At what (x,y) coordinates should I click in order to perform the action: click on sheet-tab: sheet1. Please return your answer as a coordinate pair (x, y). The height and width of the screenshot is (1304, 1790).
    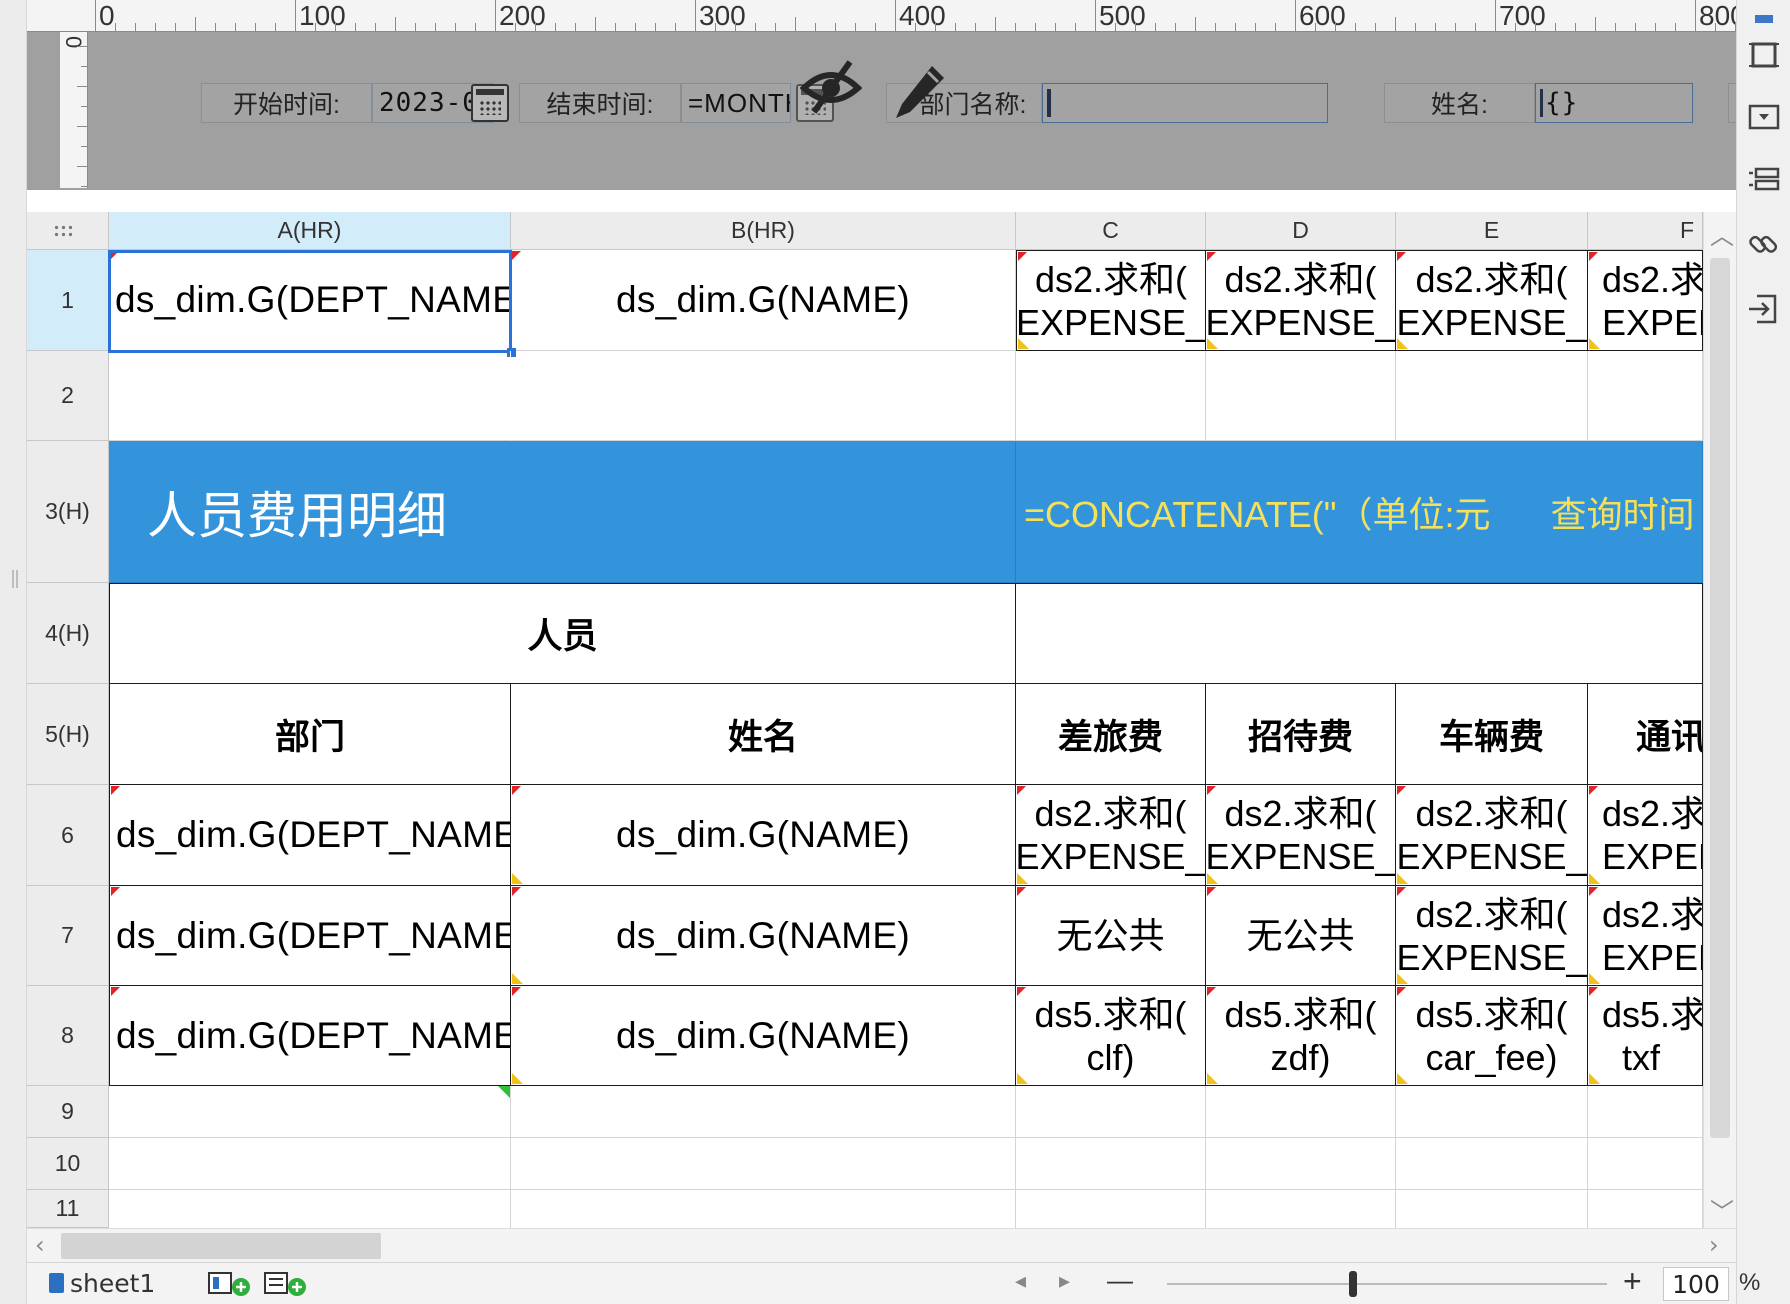
    Looking at the image, I should click on (102, 1283).